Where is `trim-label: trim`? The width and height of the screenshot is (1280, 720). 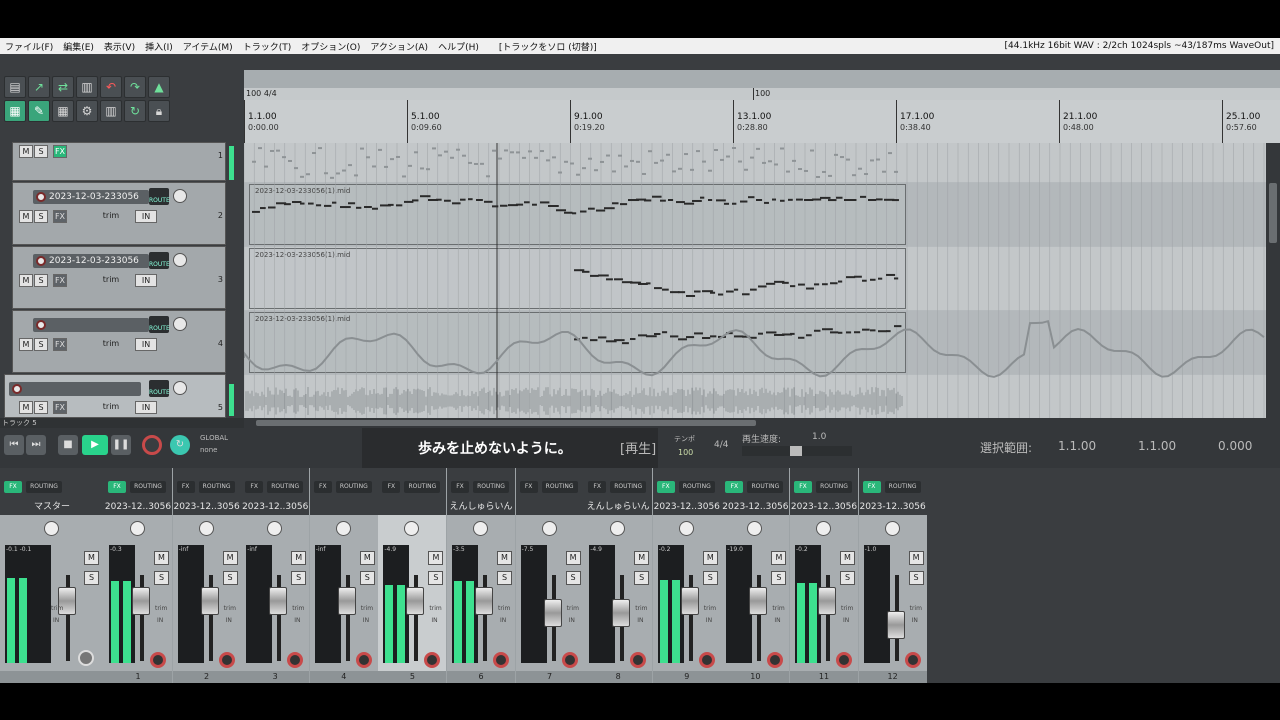
trim-label: trim is located at coordinates (111, 280).